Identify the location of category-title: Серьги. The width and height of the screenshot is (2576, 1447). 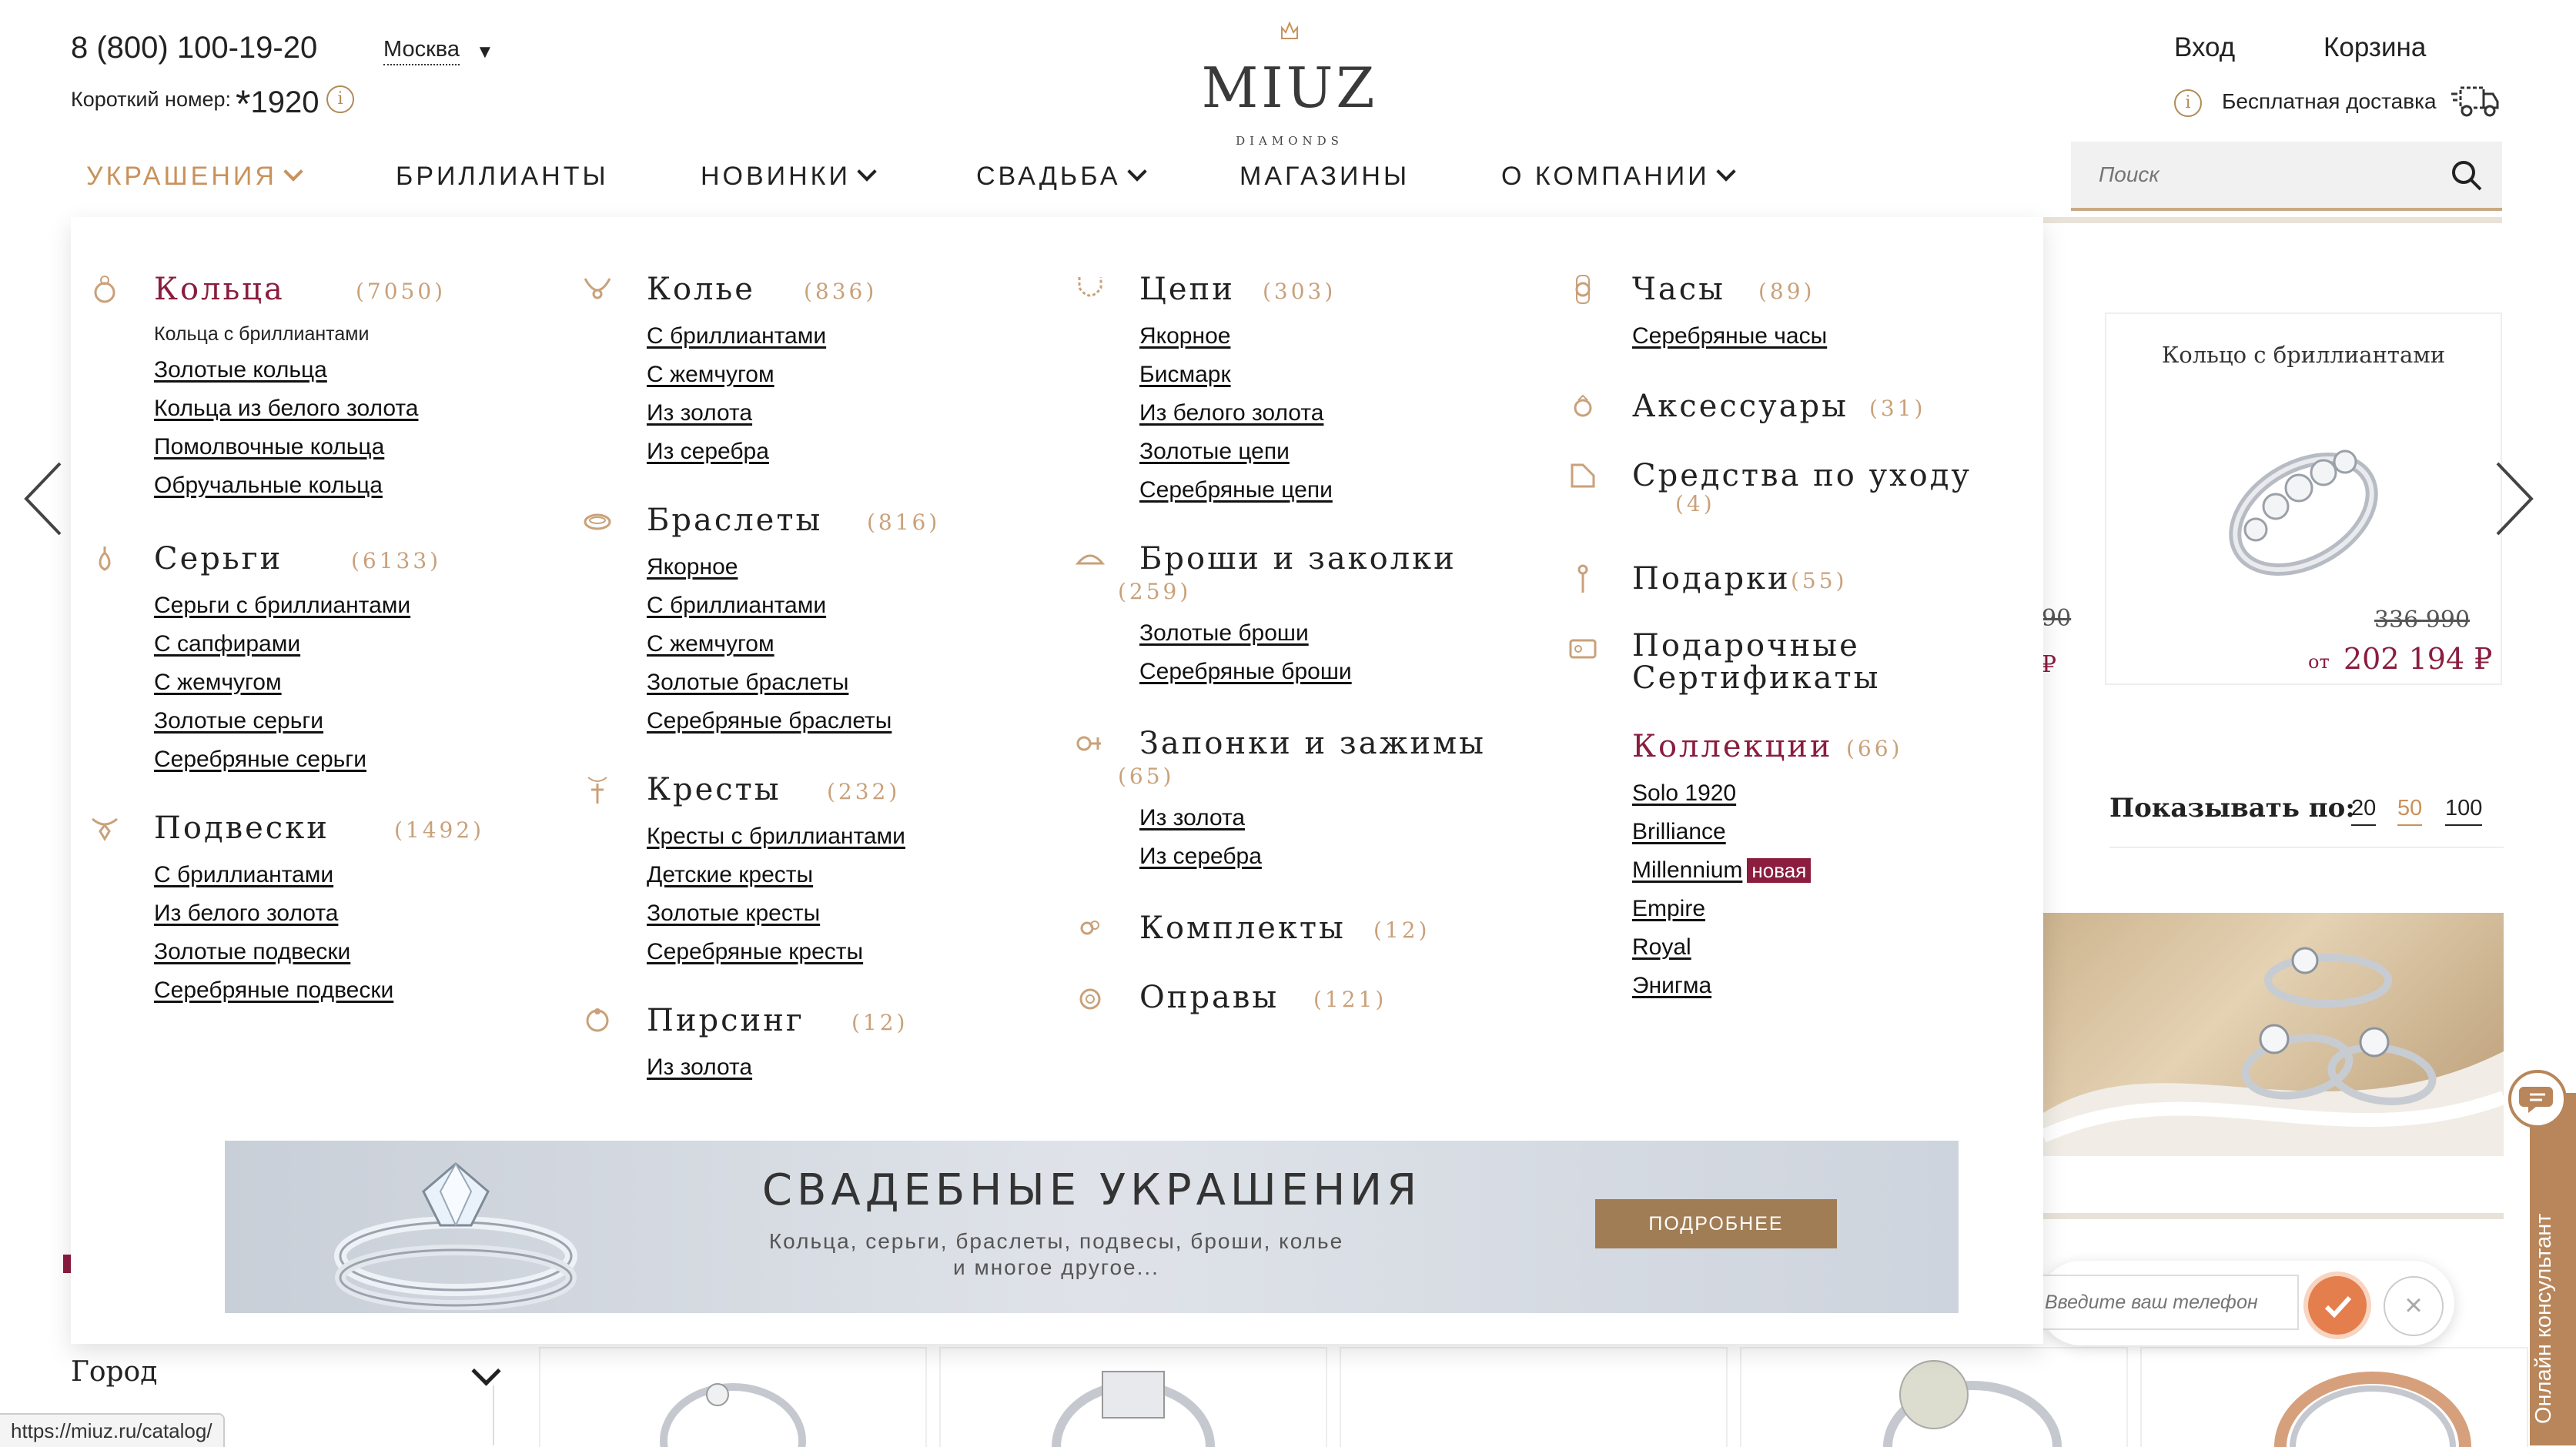
(218, 558).